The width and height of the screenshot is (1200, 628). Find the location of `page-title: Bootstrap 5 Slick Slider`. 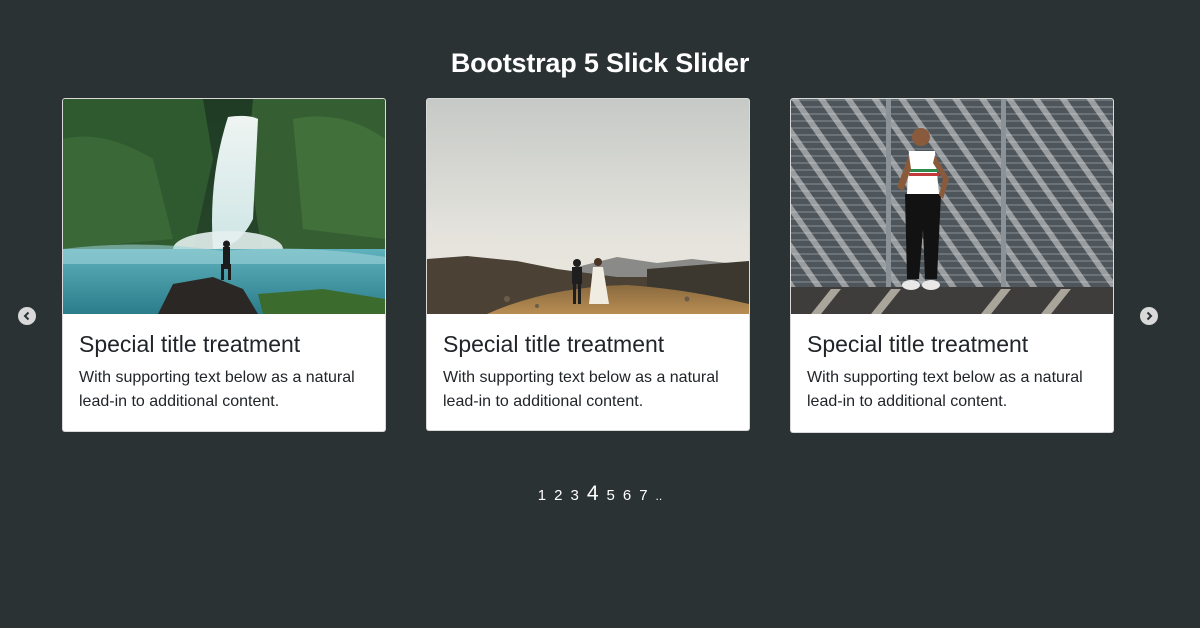

page-title: Bootstrap 5 Slick Slider is located at coordinates (600, 63).